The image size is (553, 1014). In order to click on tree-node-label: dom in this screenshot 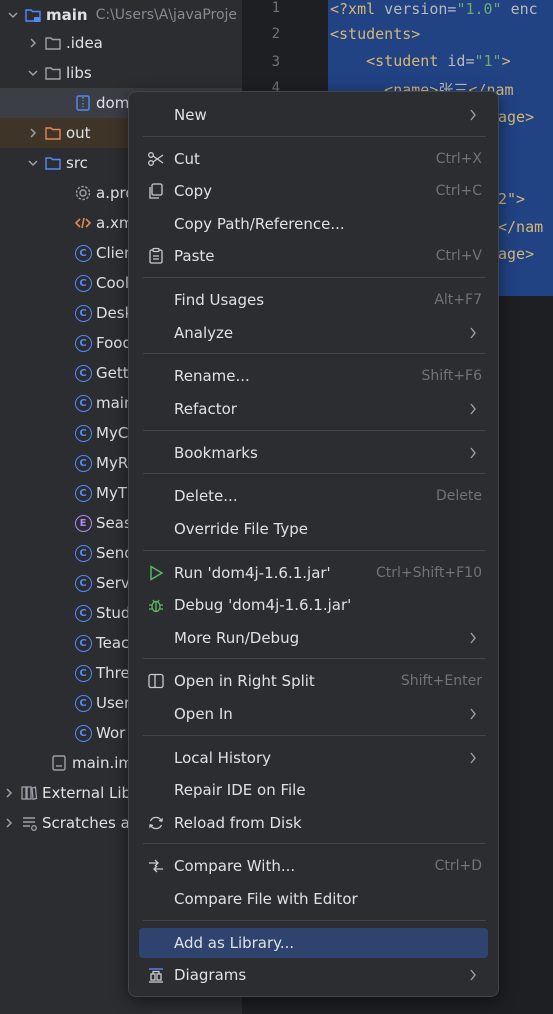, I will do `click(113, 103)`.